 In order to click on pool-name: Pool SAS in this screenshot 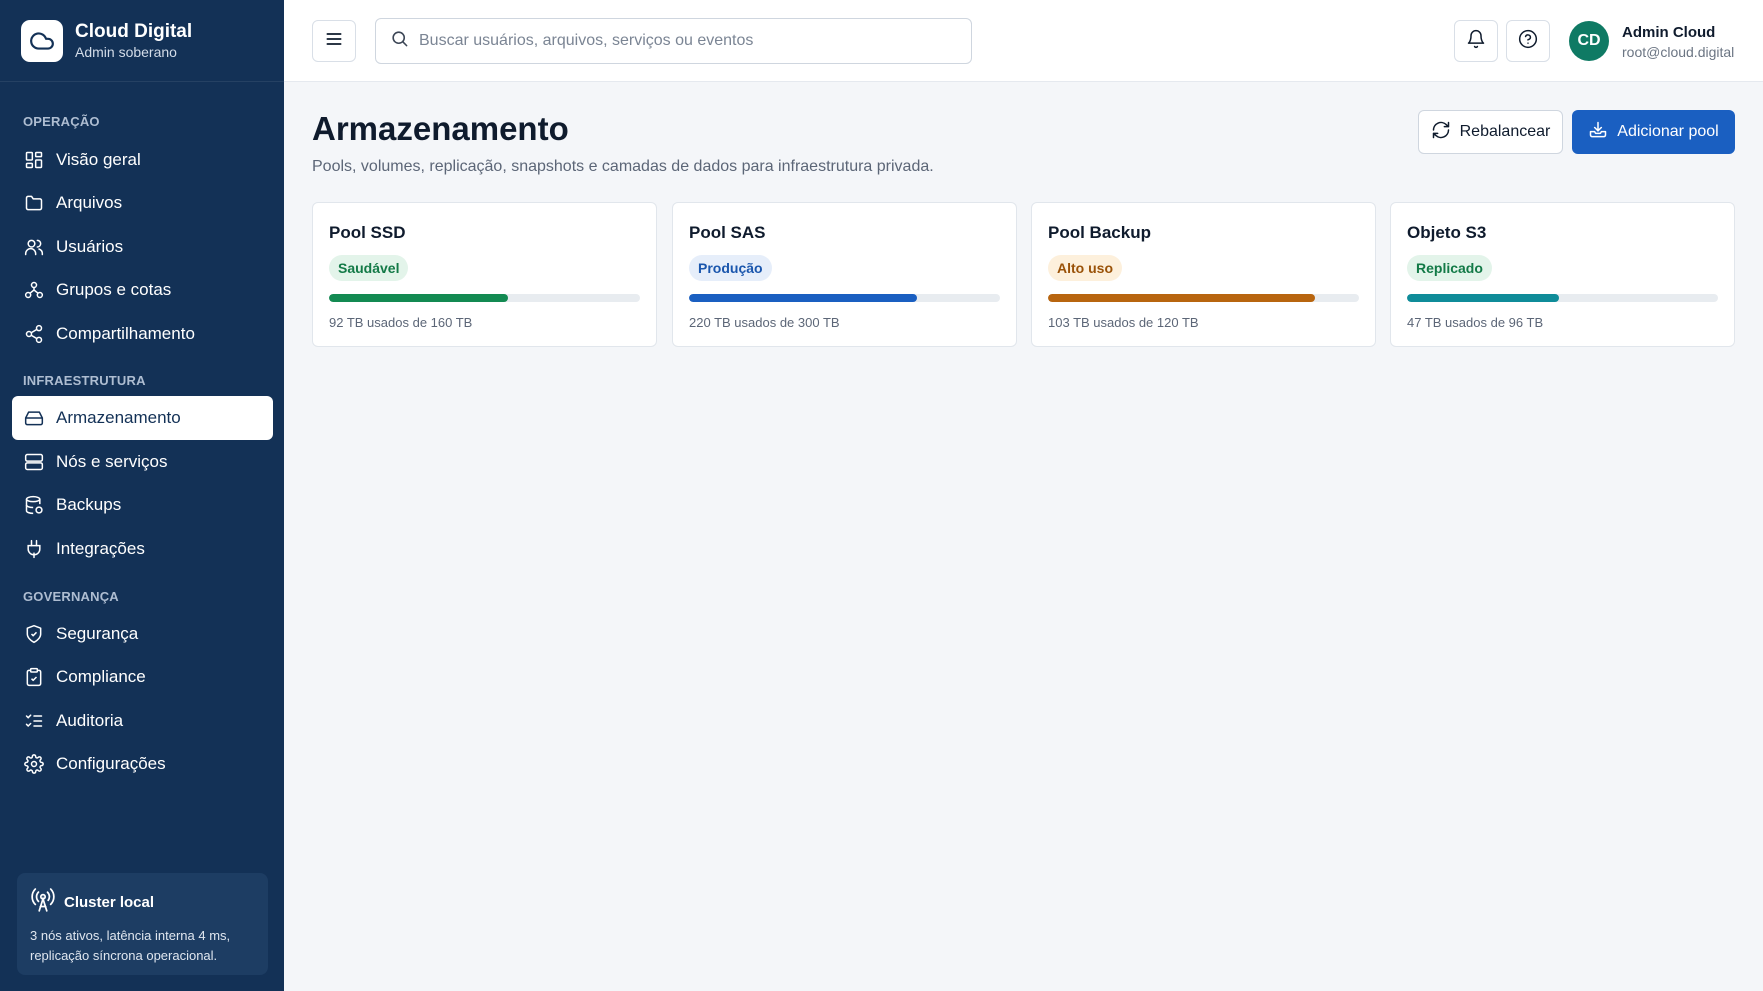, I will do `click(727, 232)`.